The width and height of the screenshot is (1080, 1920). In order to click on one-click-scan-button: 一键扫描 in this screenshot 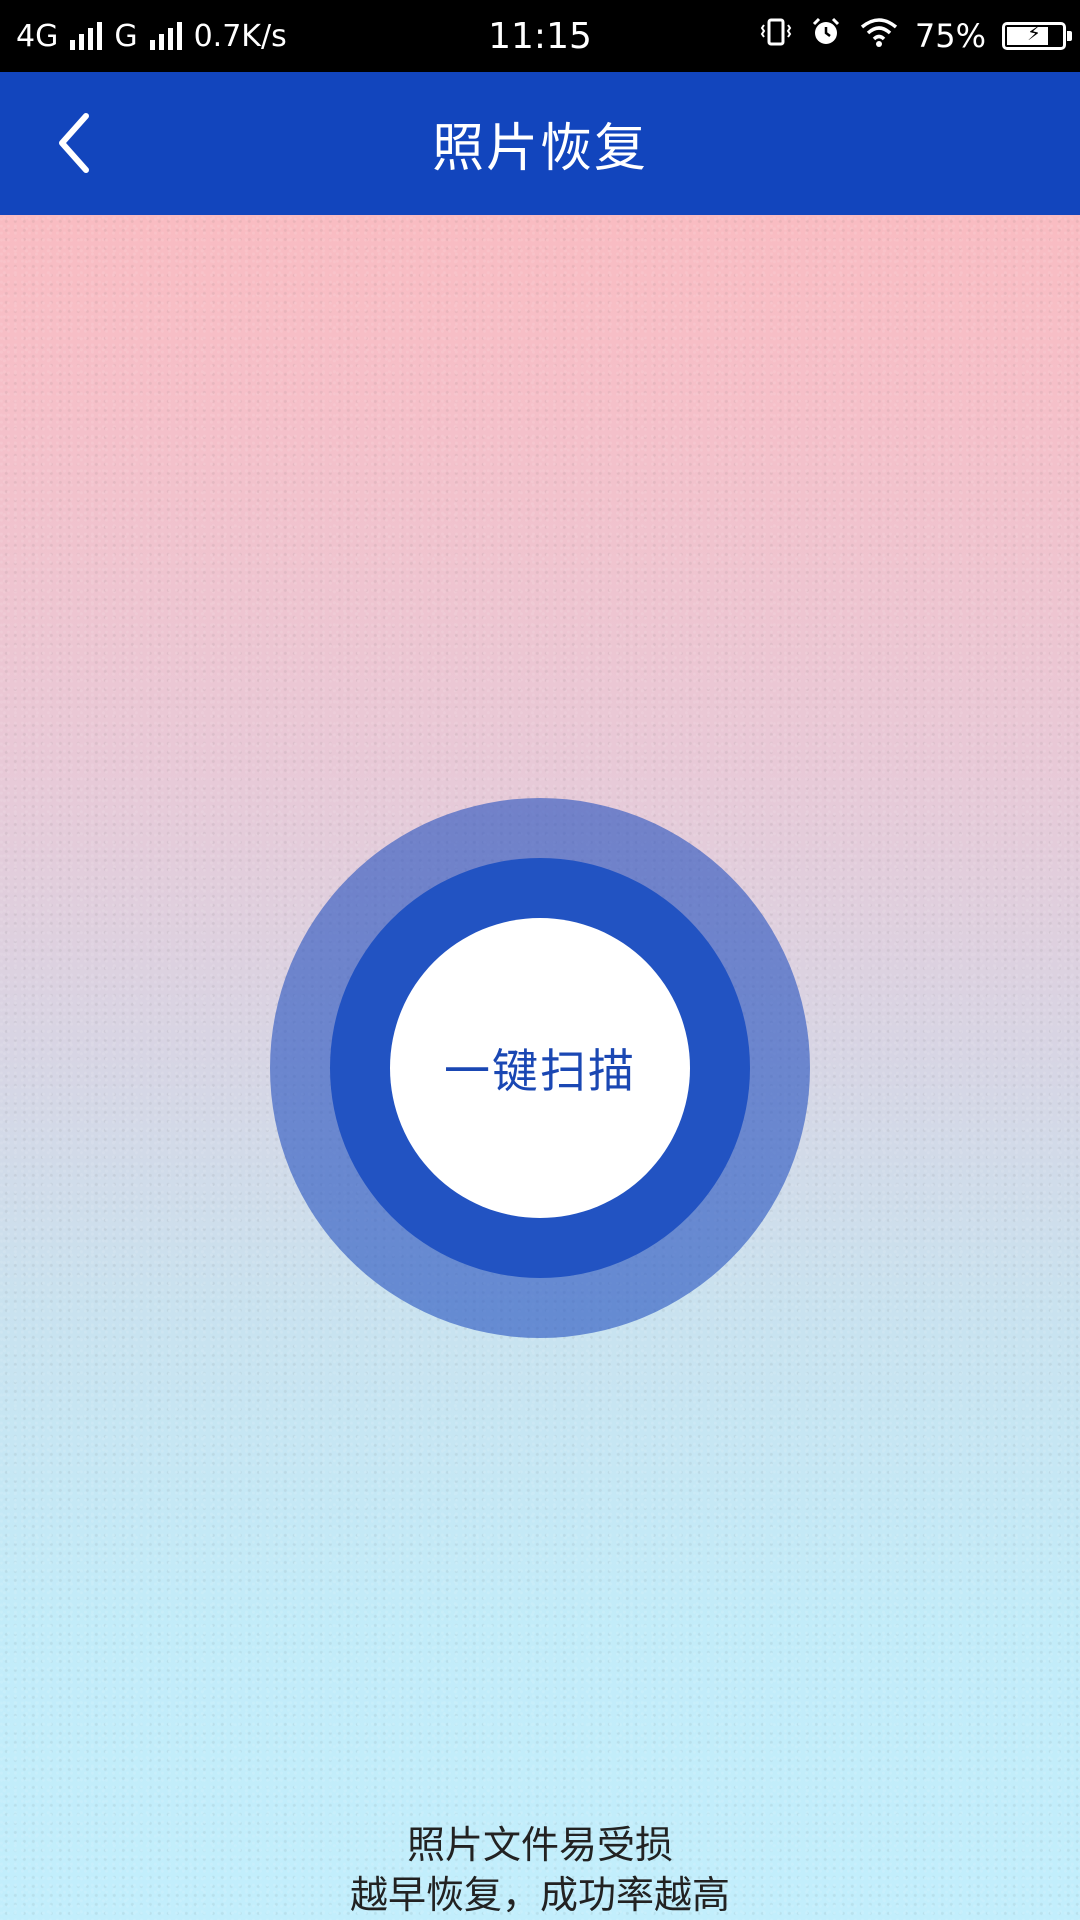, I will do `click(540, 1068)`.